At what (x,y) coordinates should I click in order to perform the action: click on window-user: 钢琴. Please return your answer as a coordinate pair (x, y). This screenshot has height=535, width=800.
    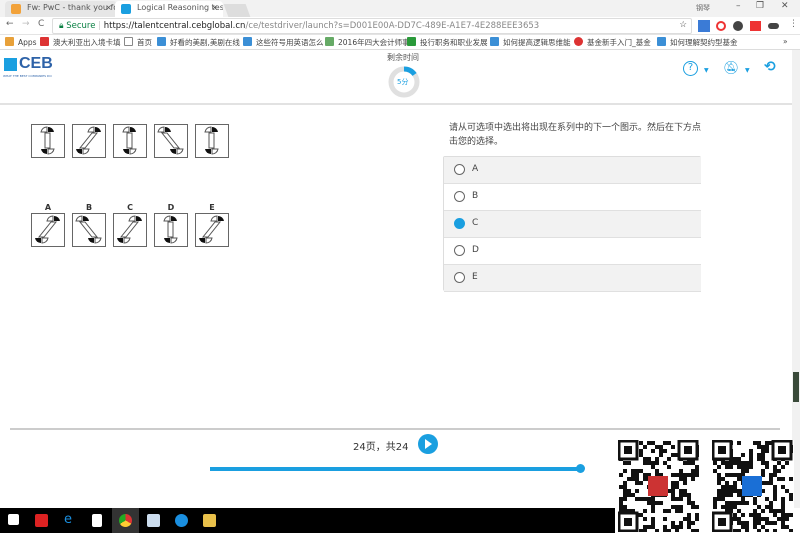
    Looking at the image, I should click on (703, 8).